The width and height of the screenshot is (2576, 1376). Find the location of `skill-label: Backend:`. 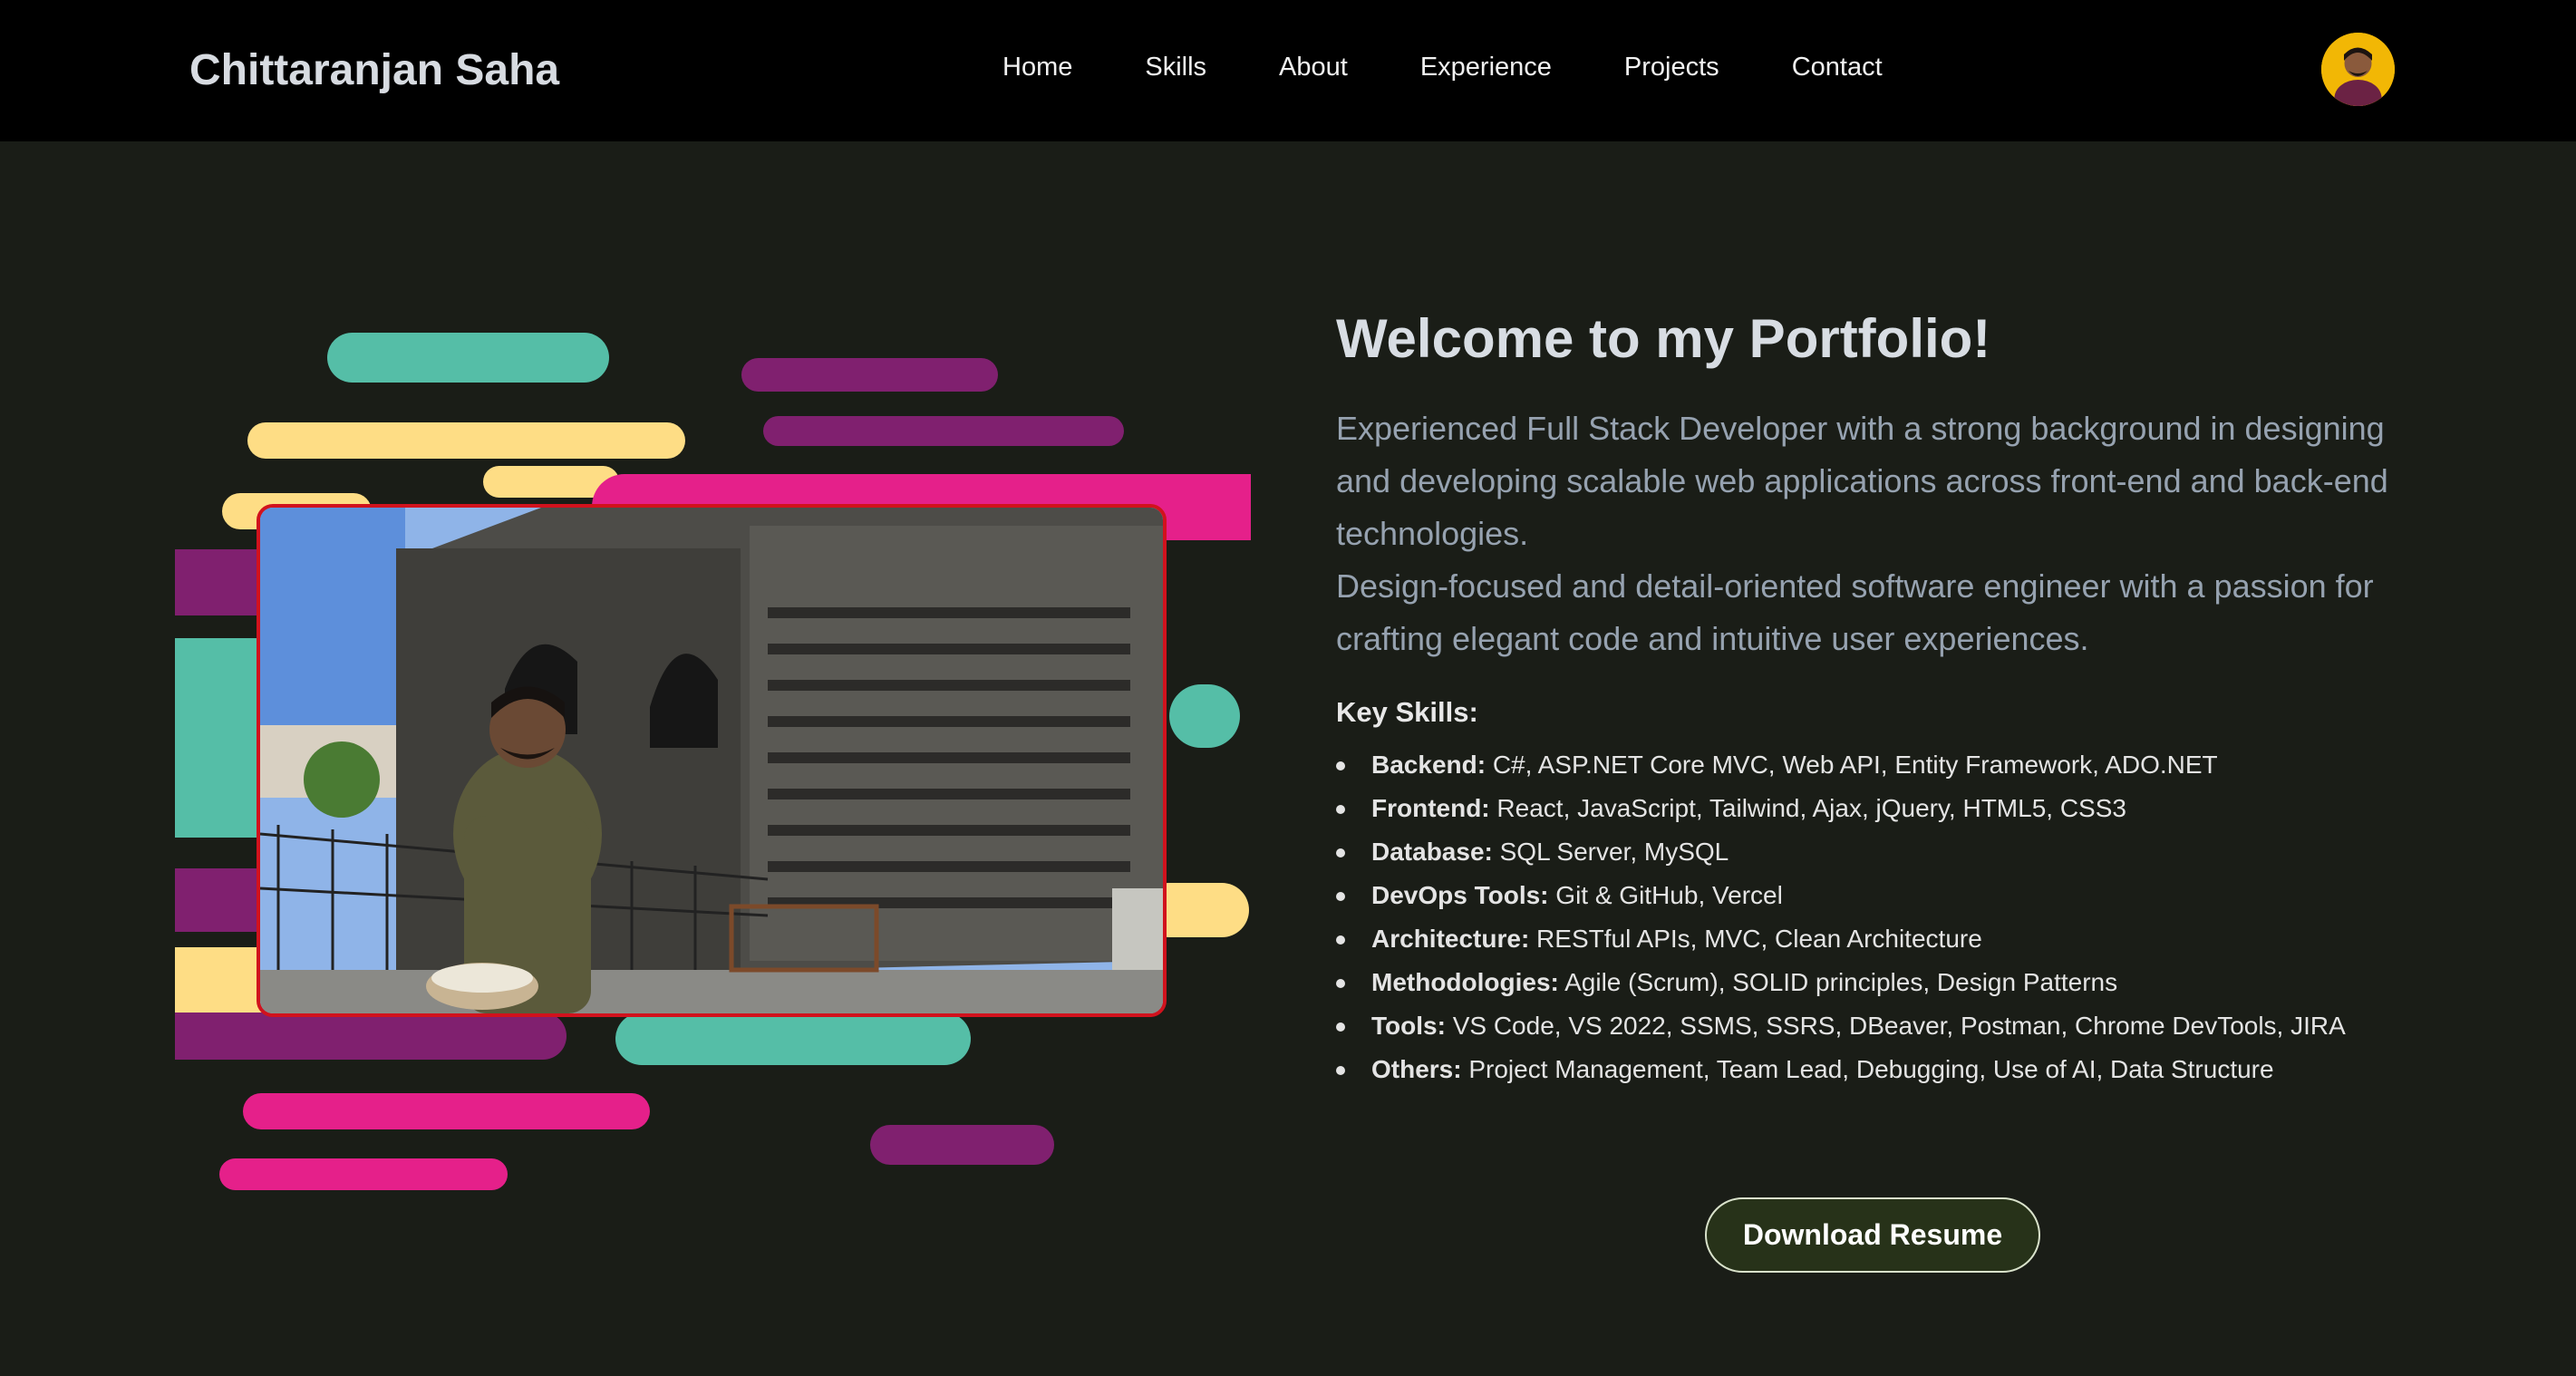

skill-label: Backend: is located at coordinates (1429, 765).